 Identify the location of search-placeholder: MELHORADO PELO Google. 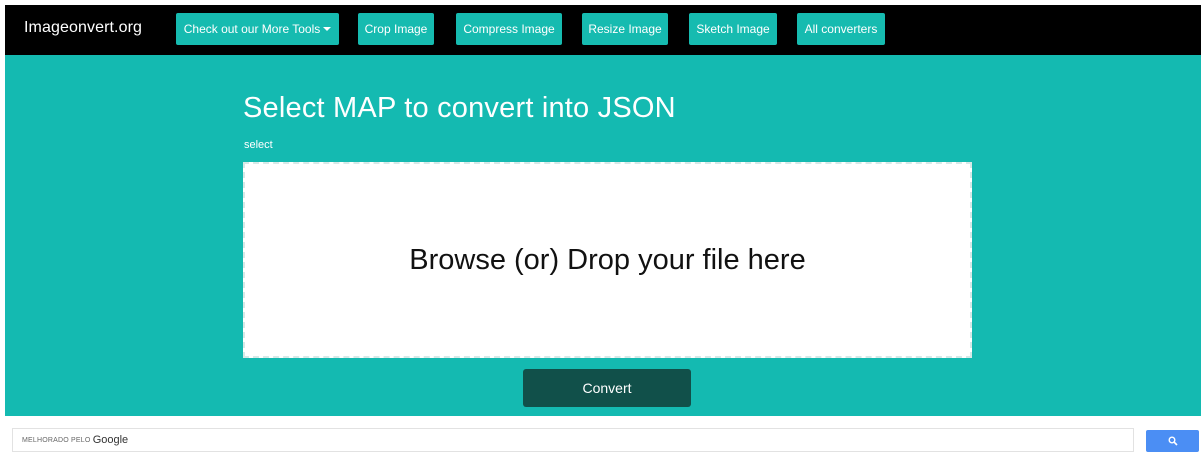
(75, 440).